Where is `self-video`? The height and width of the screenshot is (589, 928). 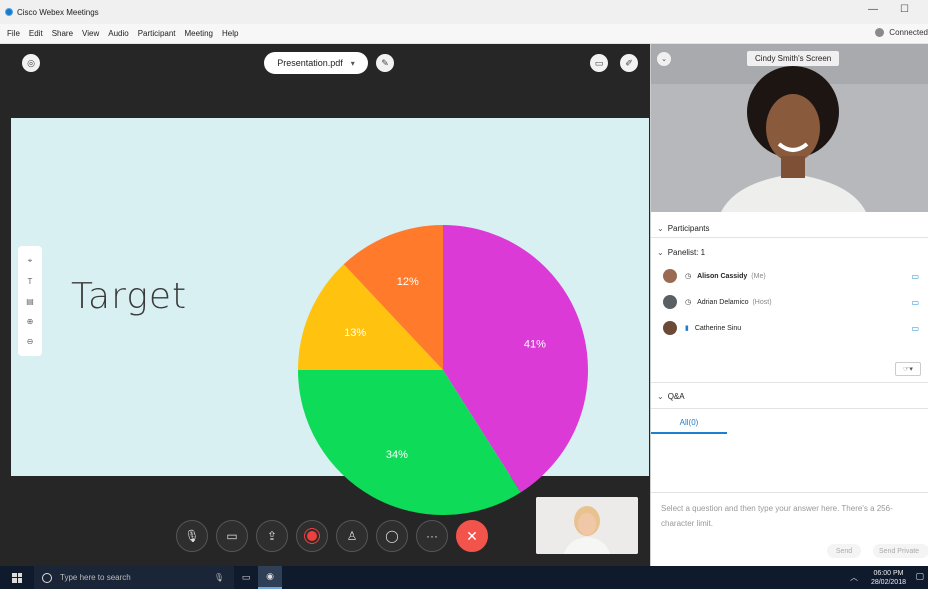 self-video is located at coordinates (587, 525).